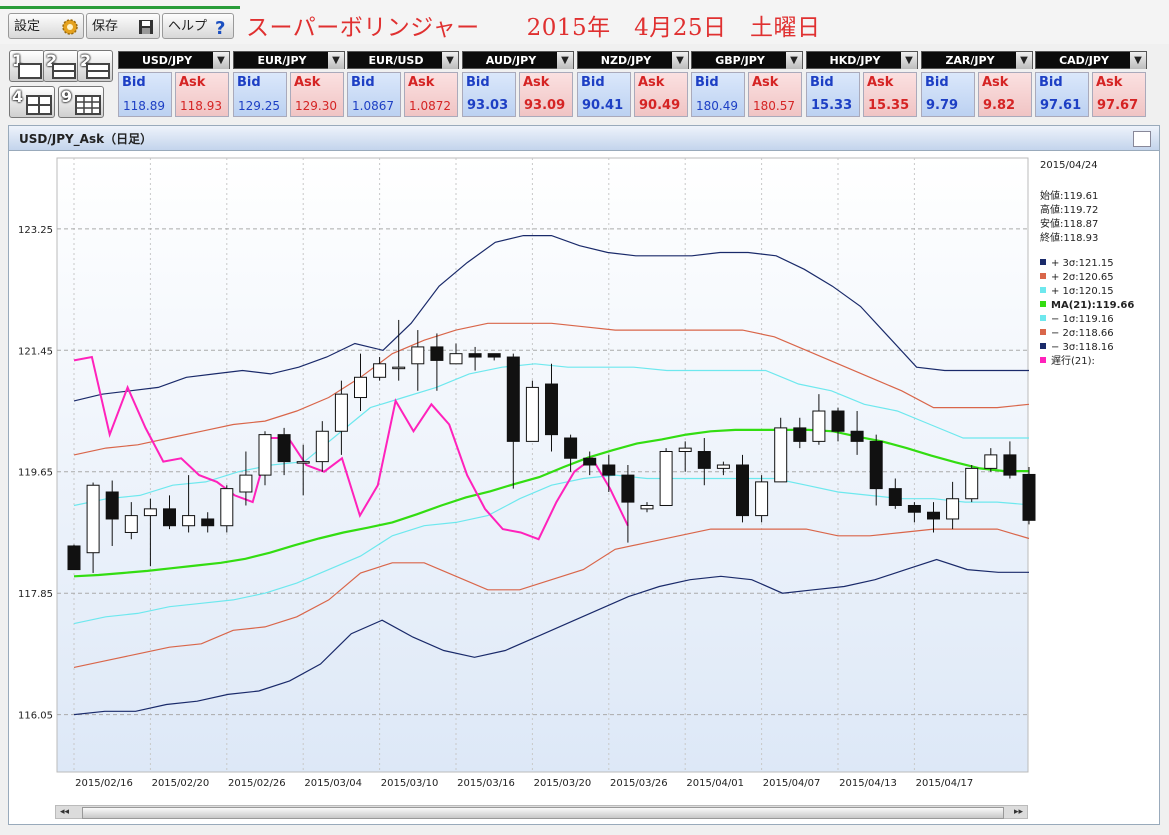  I want to click on legend-item: − 1σ:119.16, so click(1077, 319).